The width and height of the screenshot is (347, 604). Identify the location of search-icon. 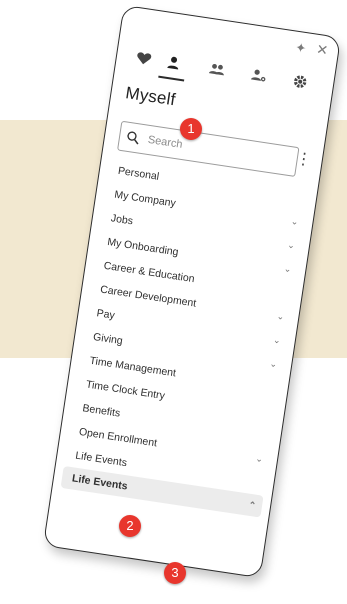
(133, 138).